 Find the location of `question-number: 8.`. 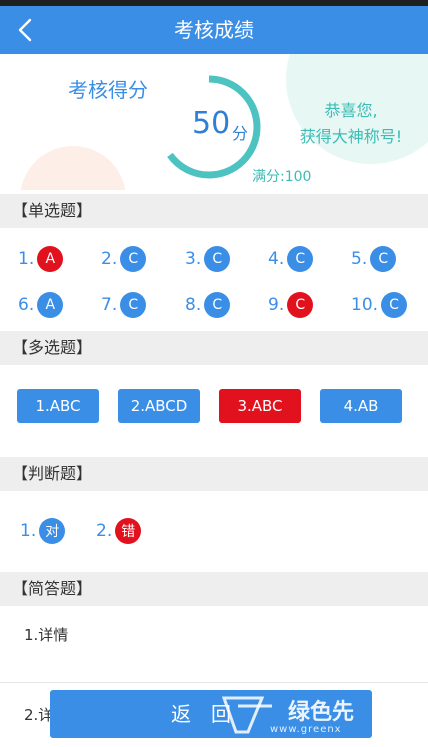

question-number: 8. is located at coordinates (193, 305).